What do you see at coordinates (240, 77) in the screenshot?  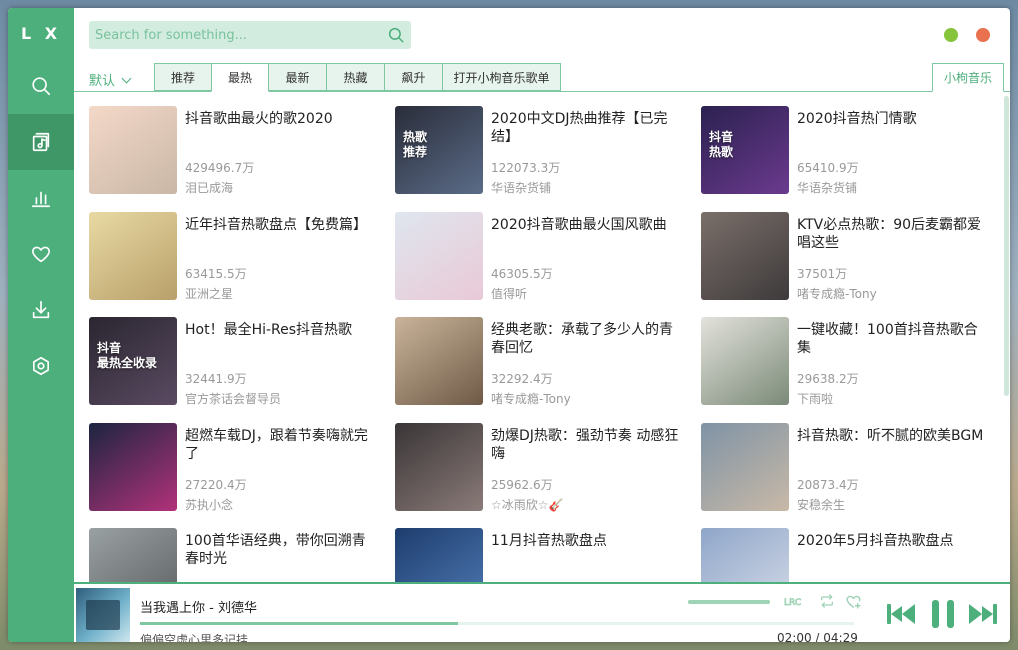 I see `tab-hottest: 最热` at bounding box center [240, 77].